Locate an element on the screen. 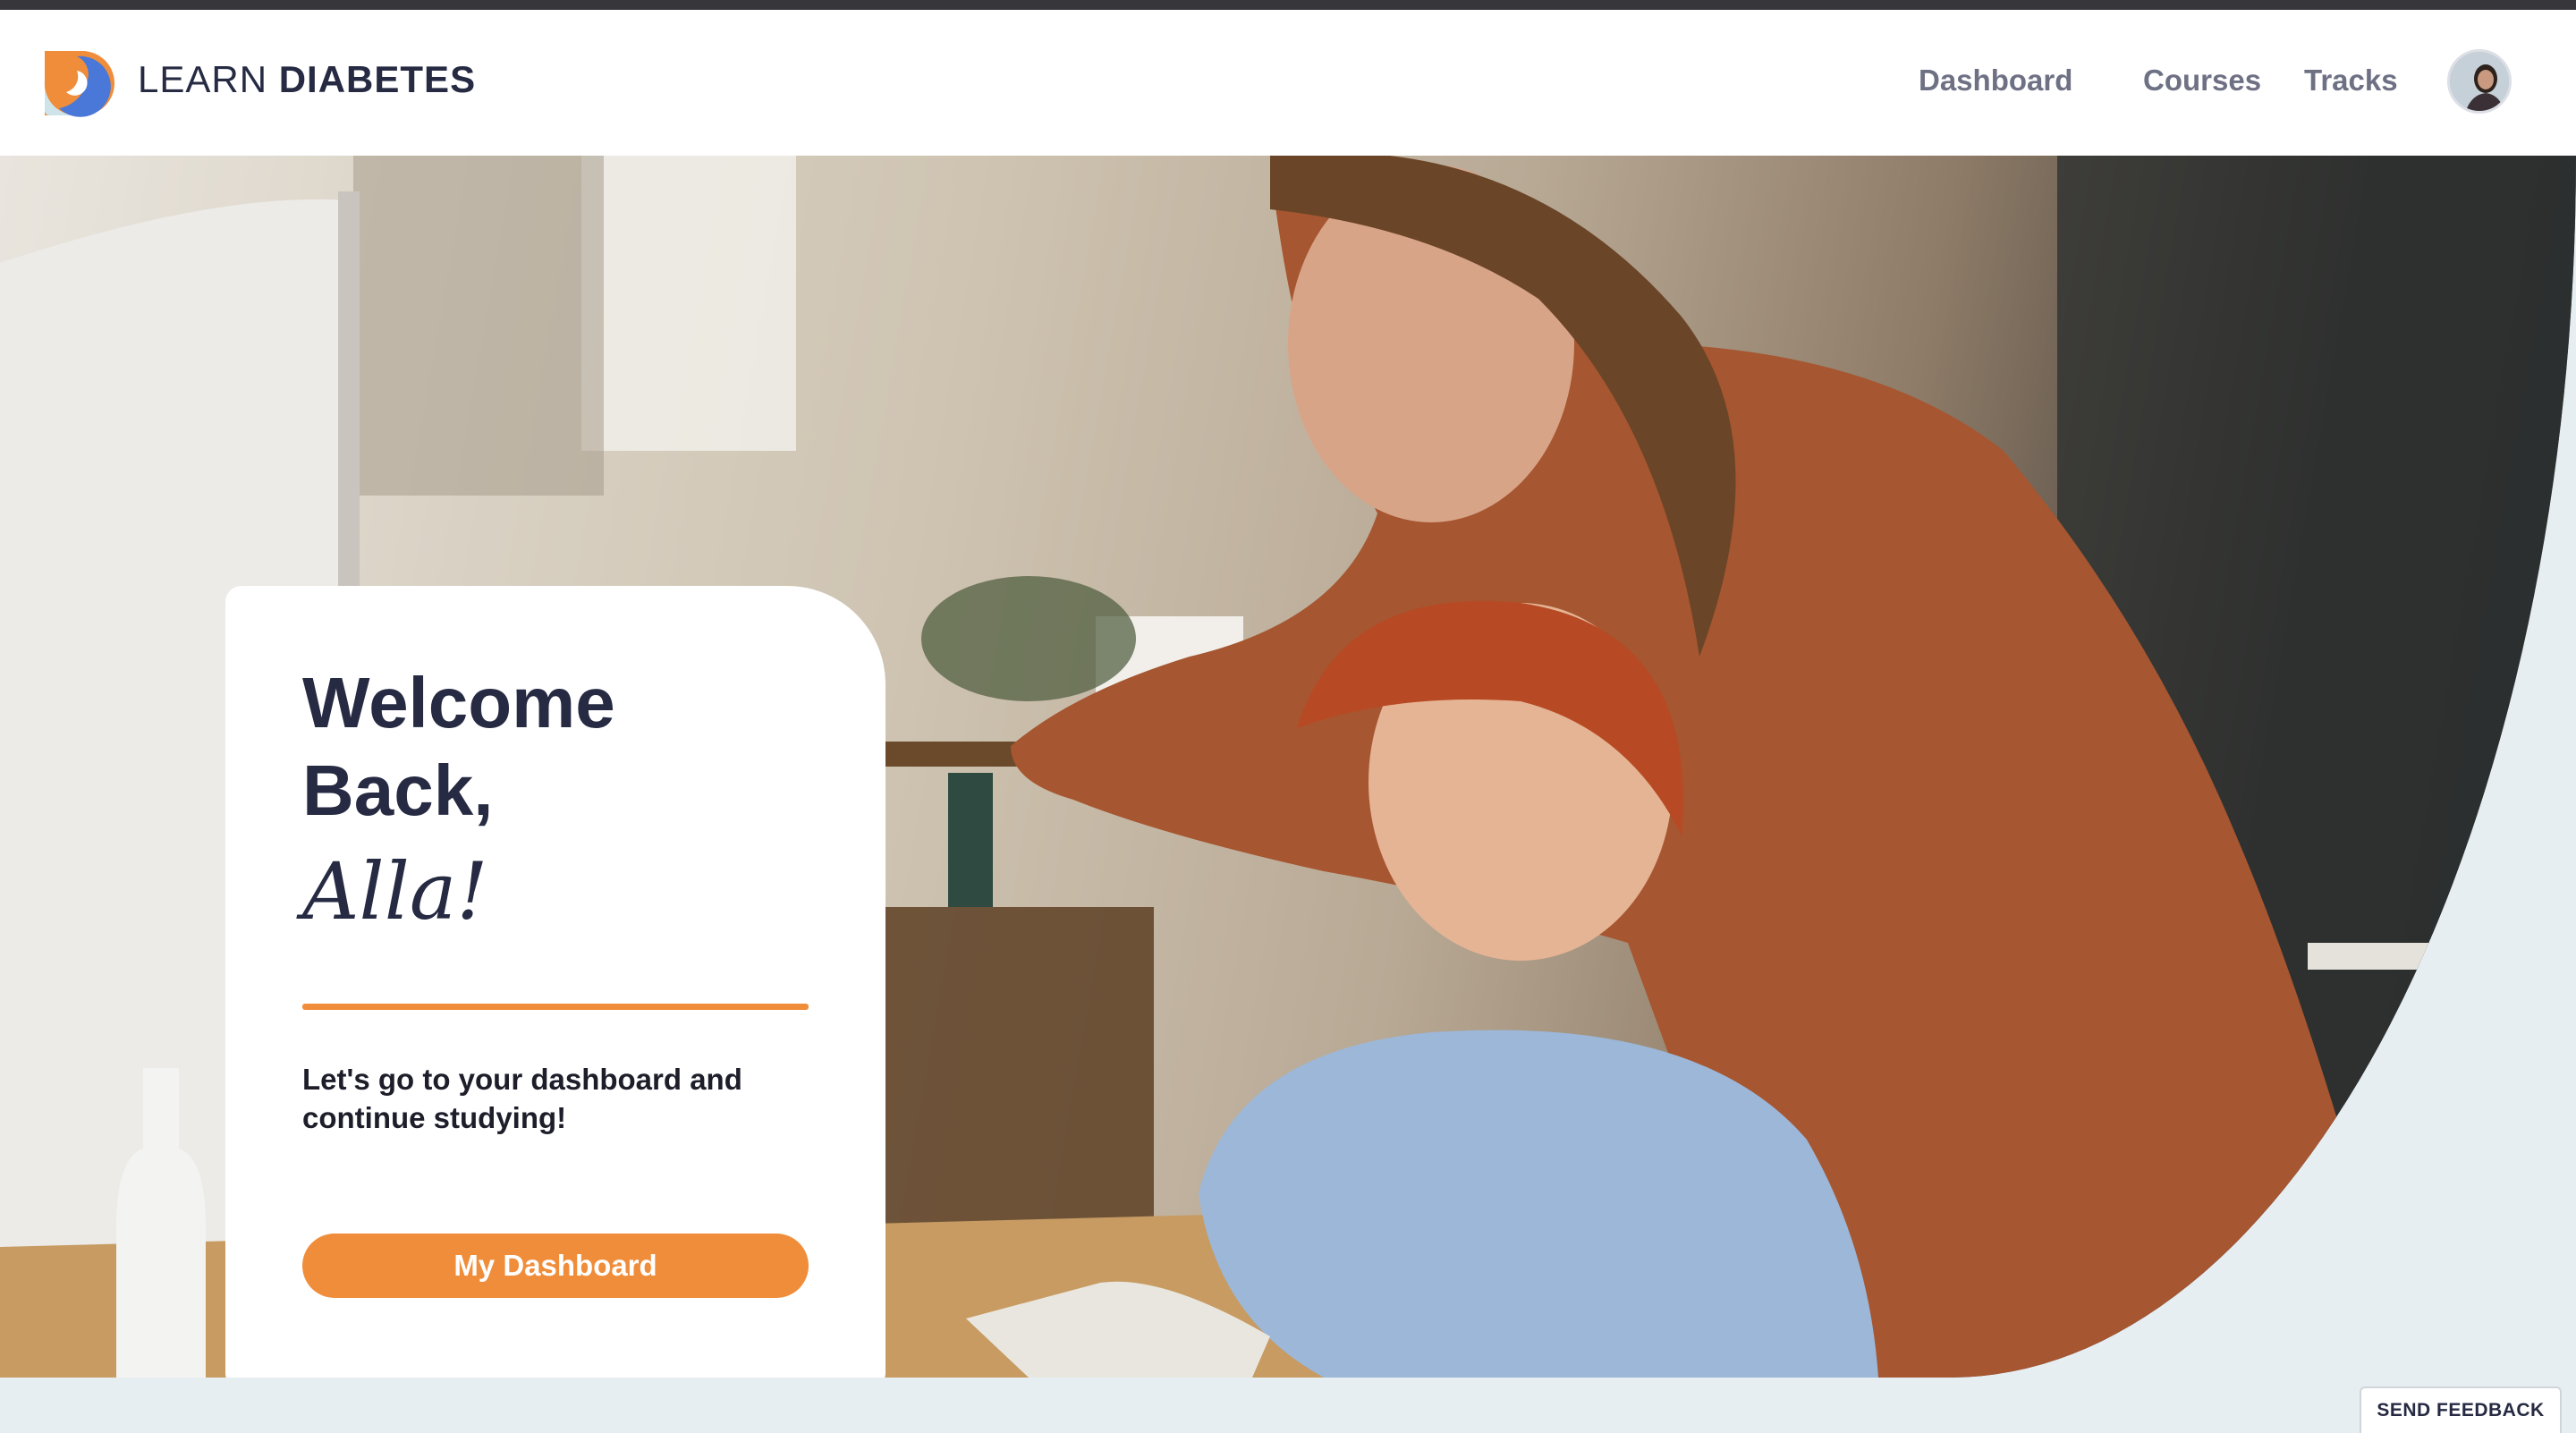  accent-divider is located at coordinates (555, 1007).